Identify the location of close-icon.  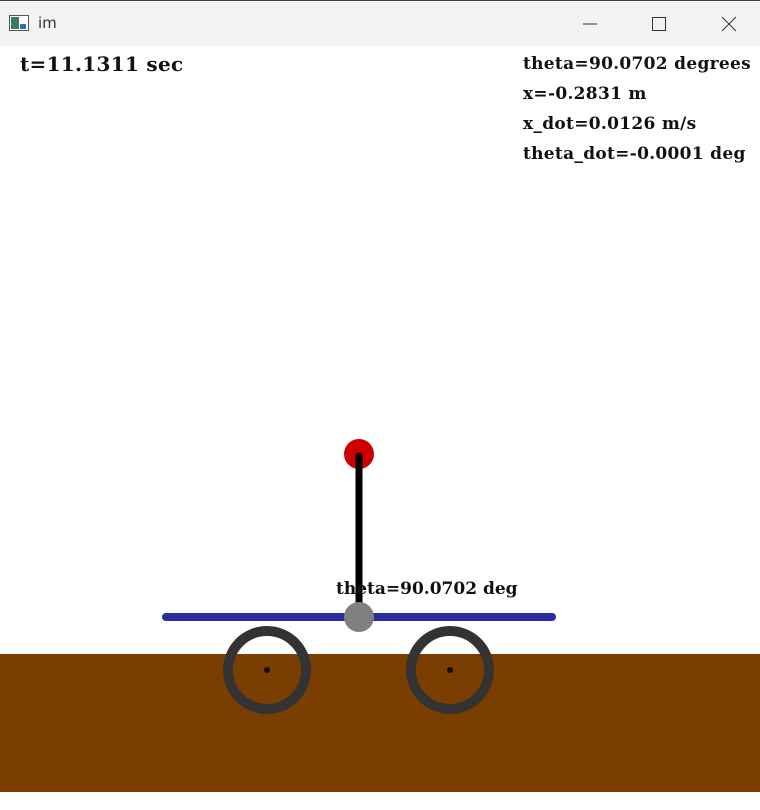
(729, 24).